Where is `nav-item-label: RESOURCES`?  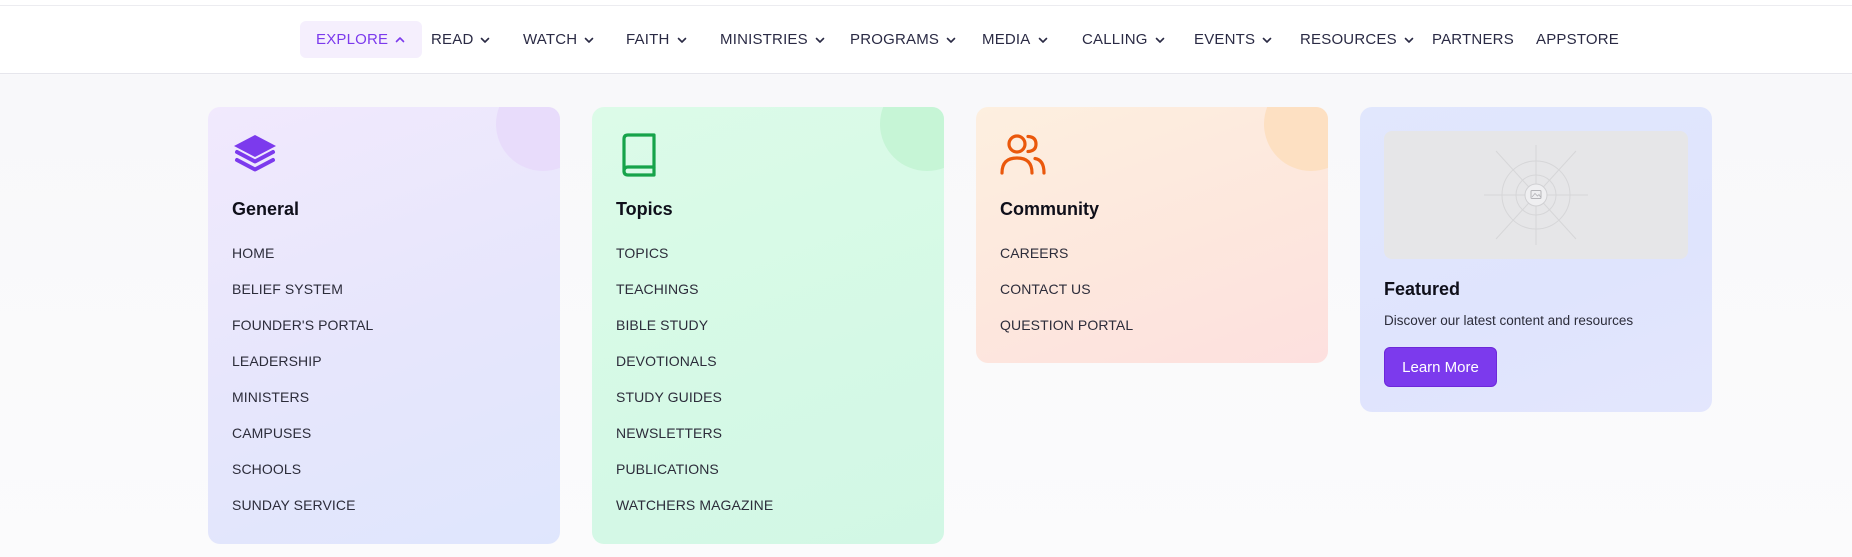
nav-item-label: RESOURCES is located at coordinates (1348, 39).